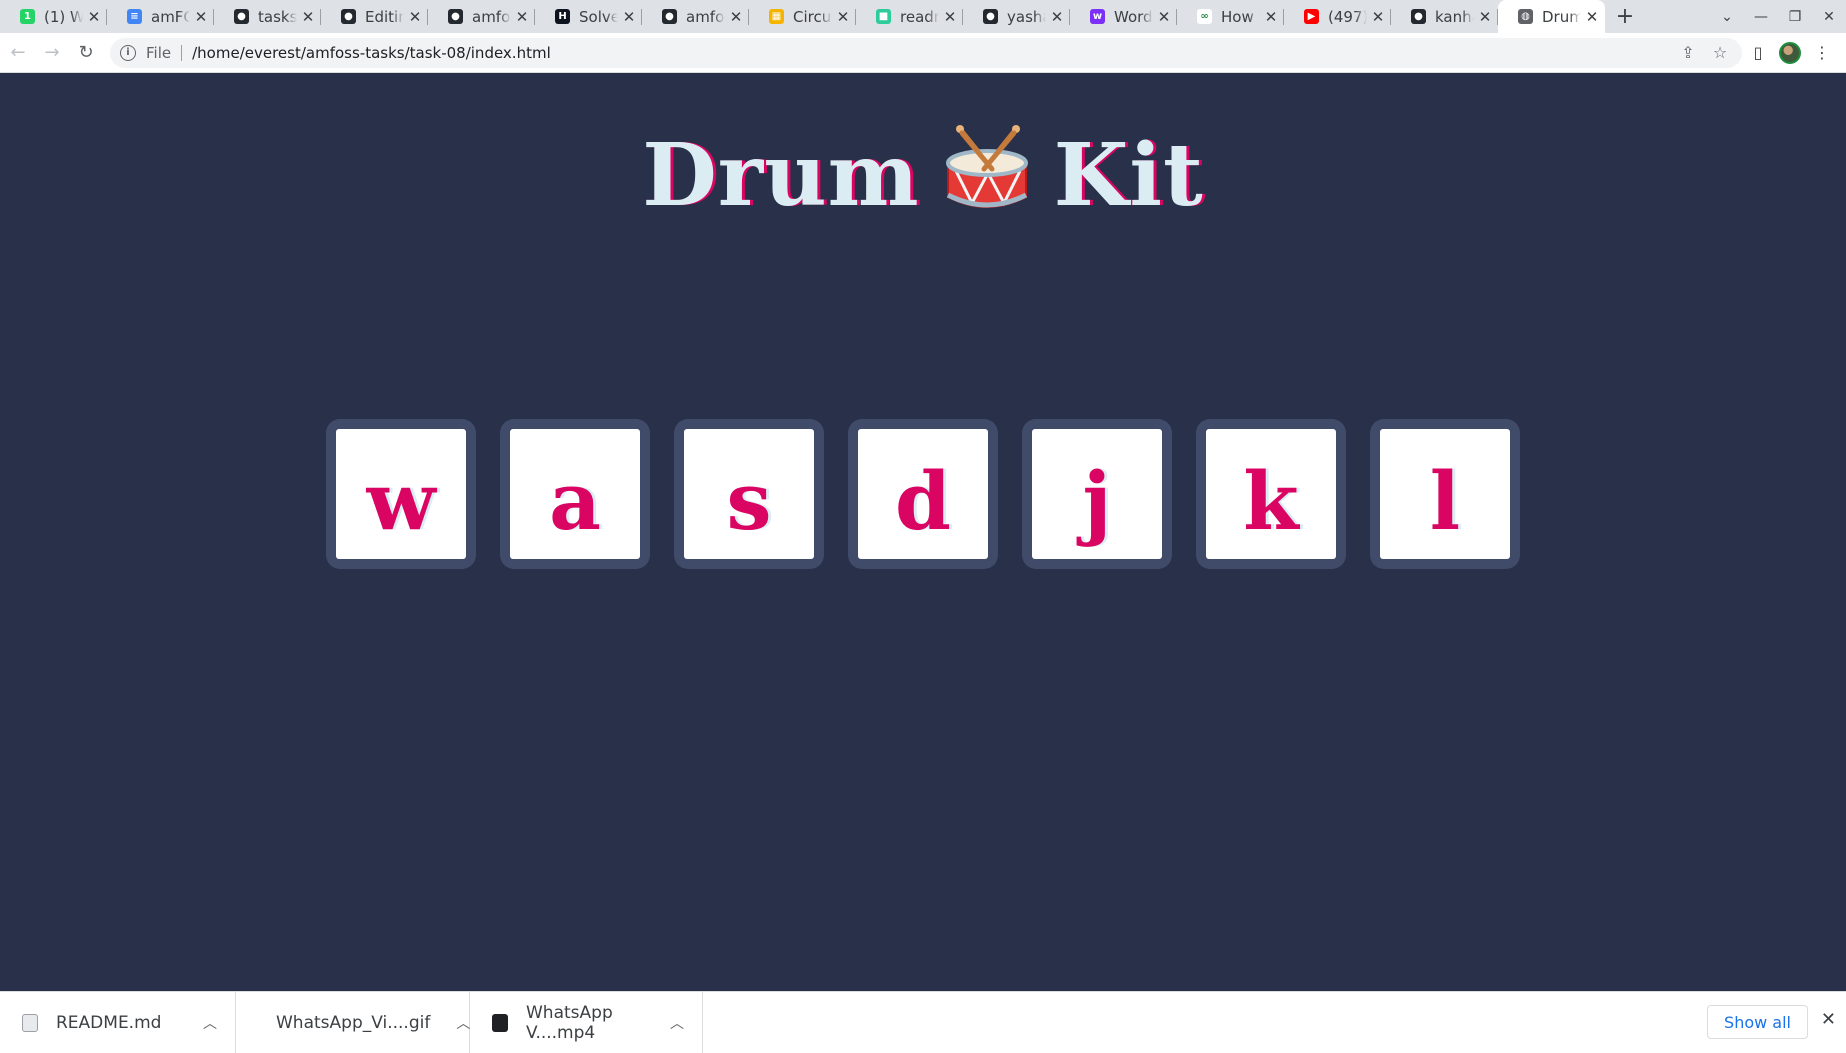 This screenshot has height=1053, width=1846. I want to click on link-icon: ∞, so click(1204, 16).